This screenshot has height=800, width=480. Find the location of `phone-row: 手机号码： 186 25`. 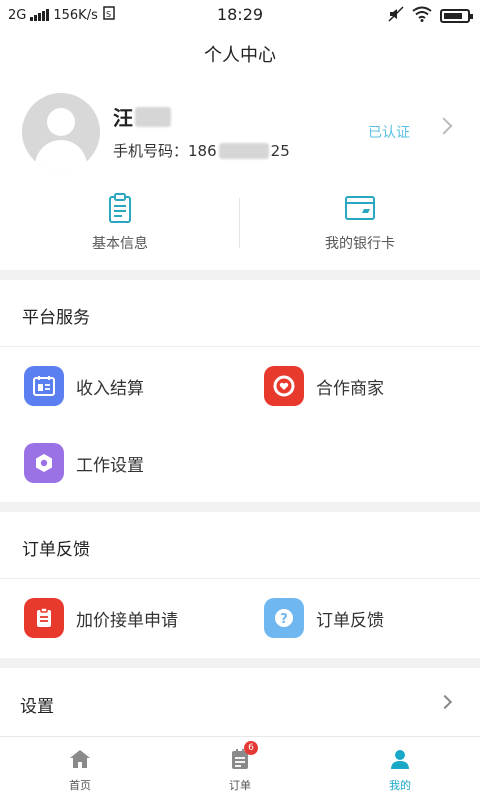

phone-row: 手机号码： 186 25 is located at coordinates (201, 150).